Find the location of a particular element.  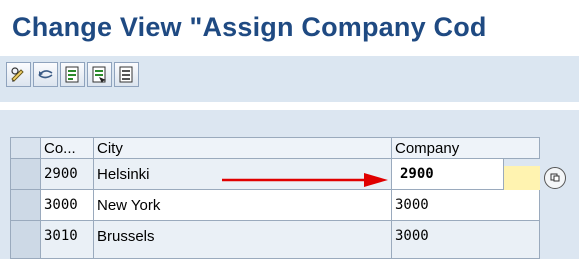

select-doc-button is located at coordinates (99, 74).